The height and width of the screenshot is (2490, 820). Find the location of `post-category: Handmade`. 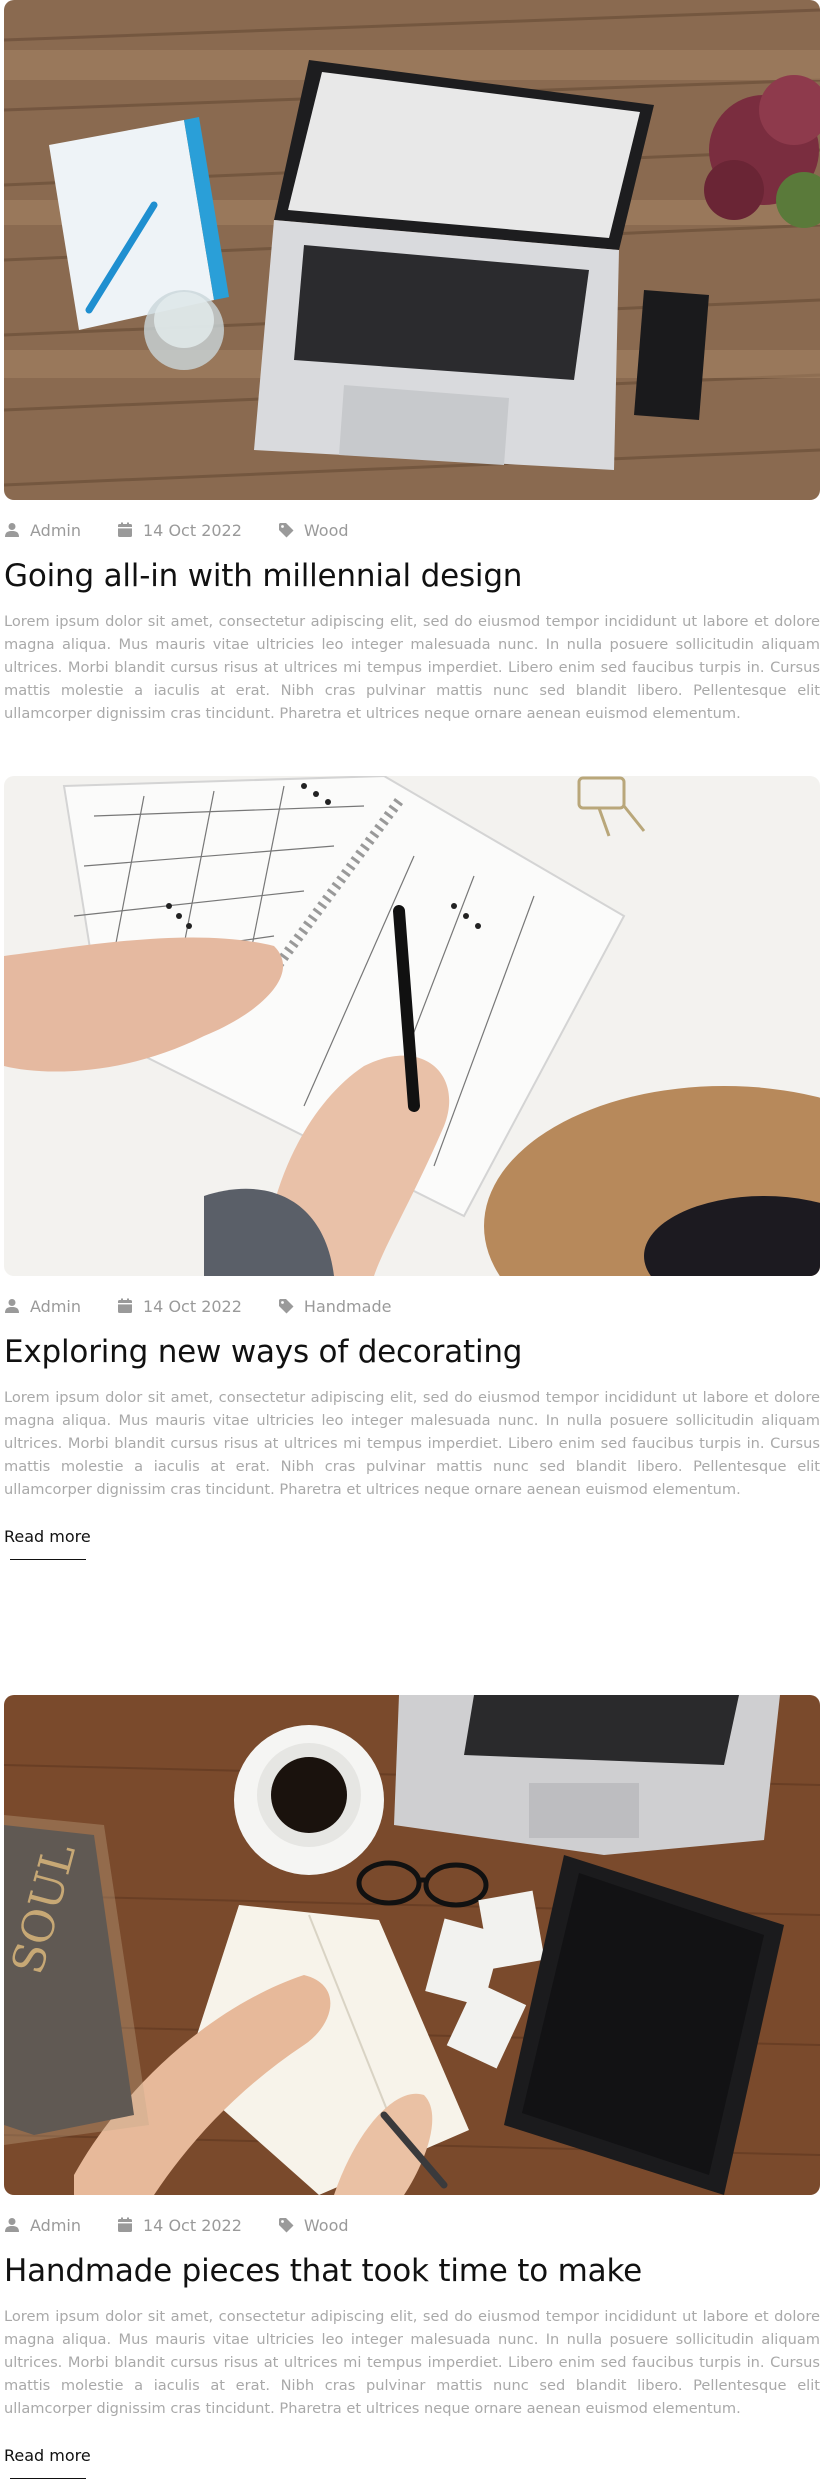

post-category: Handmade is located at coordinates (335, 1306).